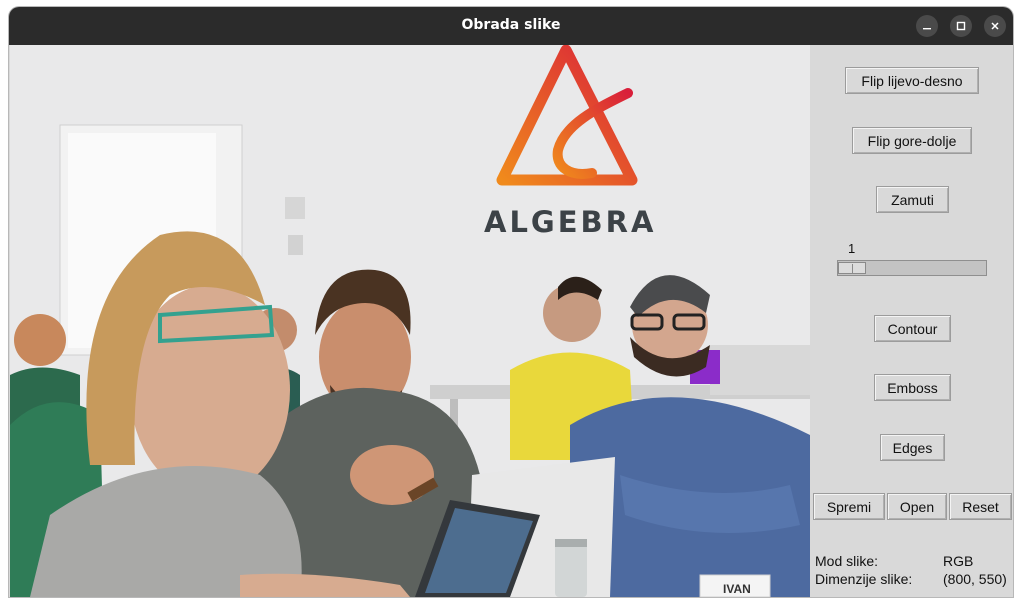 This screenshot has width=1023, height=607. I want to click on contour-button: Contour, so click(912, 328).